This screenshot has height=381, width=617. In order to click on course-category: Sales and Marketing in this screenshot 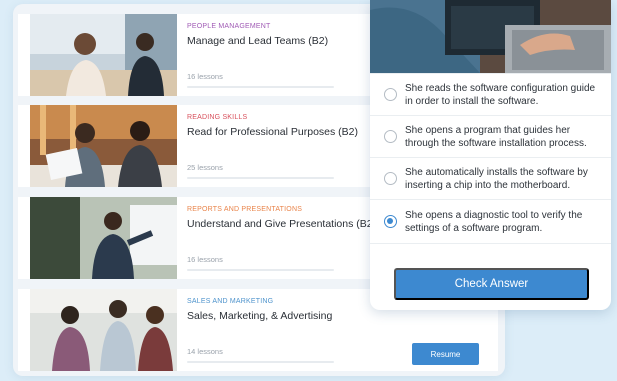, I will do `click(230, 301)`.